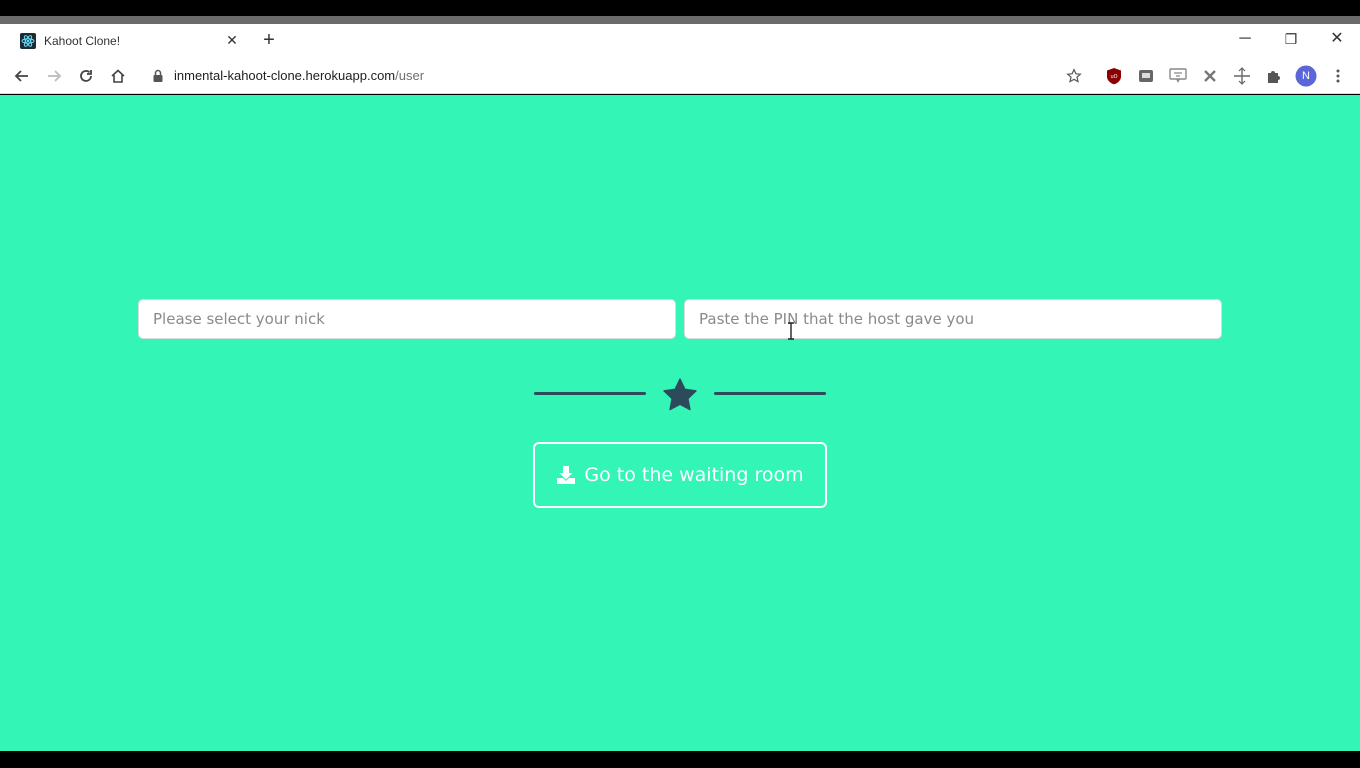  What do you see at coordinates (1274, 76) in the screenshot?
I see `puzzle-icon` at bounding box center [1274, 76].